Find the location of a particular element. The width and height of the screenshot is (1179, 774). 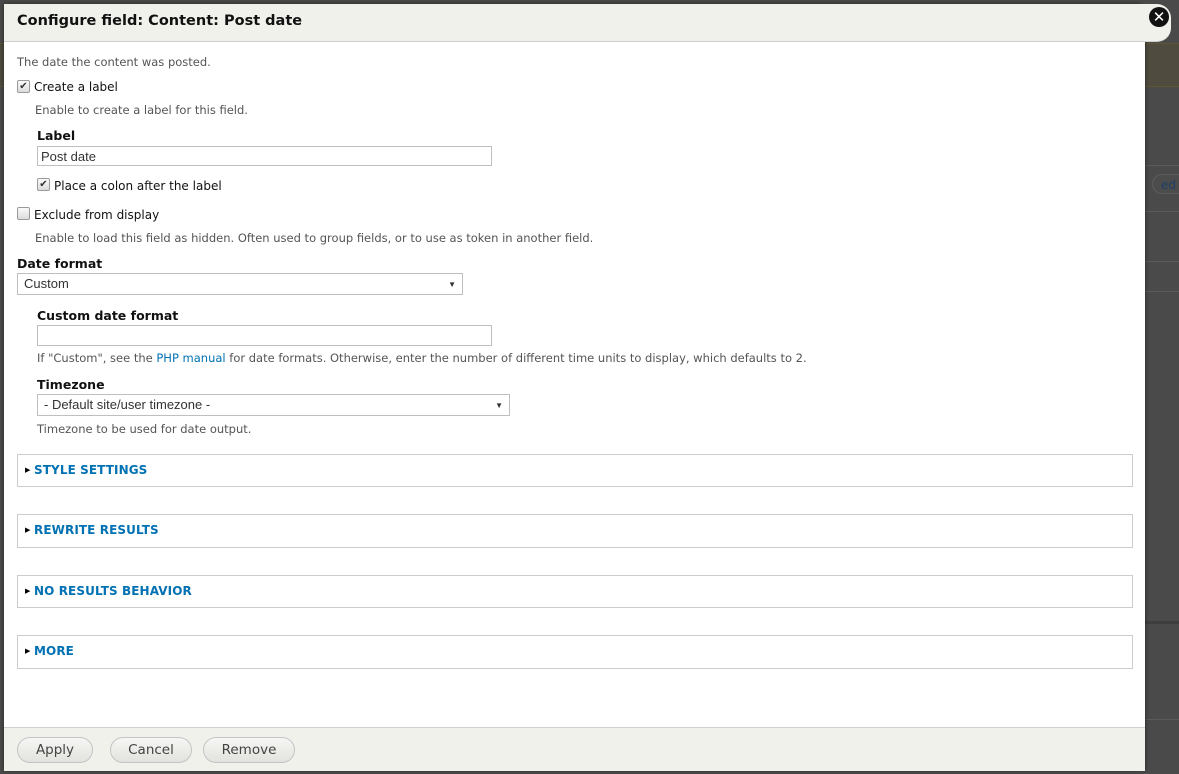

dialog-titlebar: Configure field: Content: Post date ✕ is located at coordinates (587, 23).